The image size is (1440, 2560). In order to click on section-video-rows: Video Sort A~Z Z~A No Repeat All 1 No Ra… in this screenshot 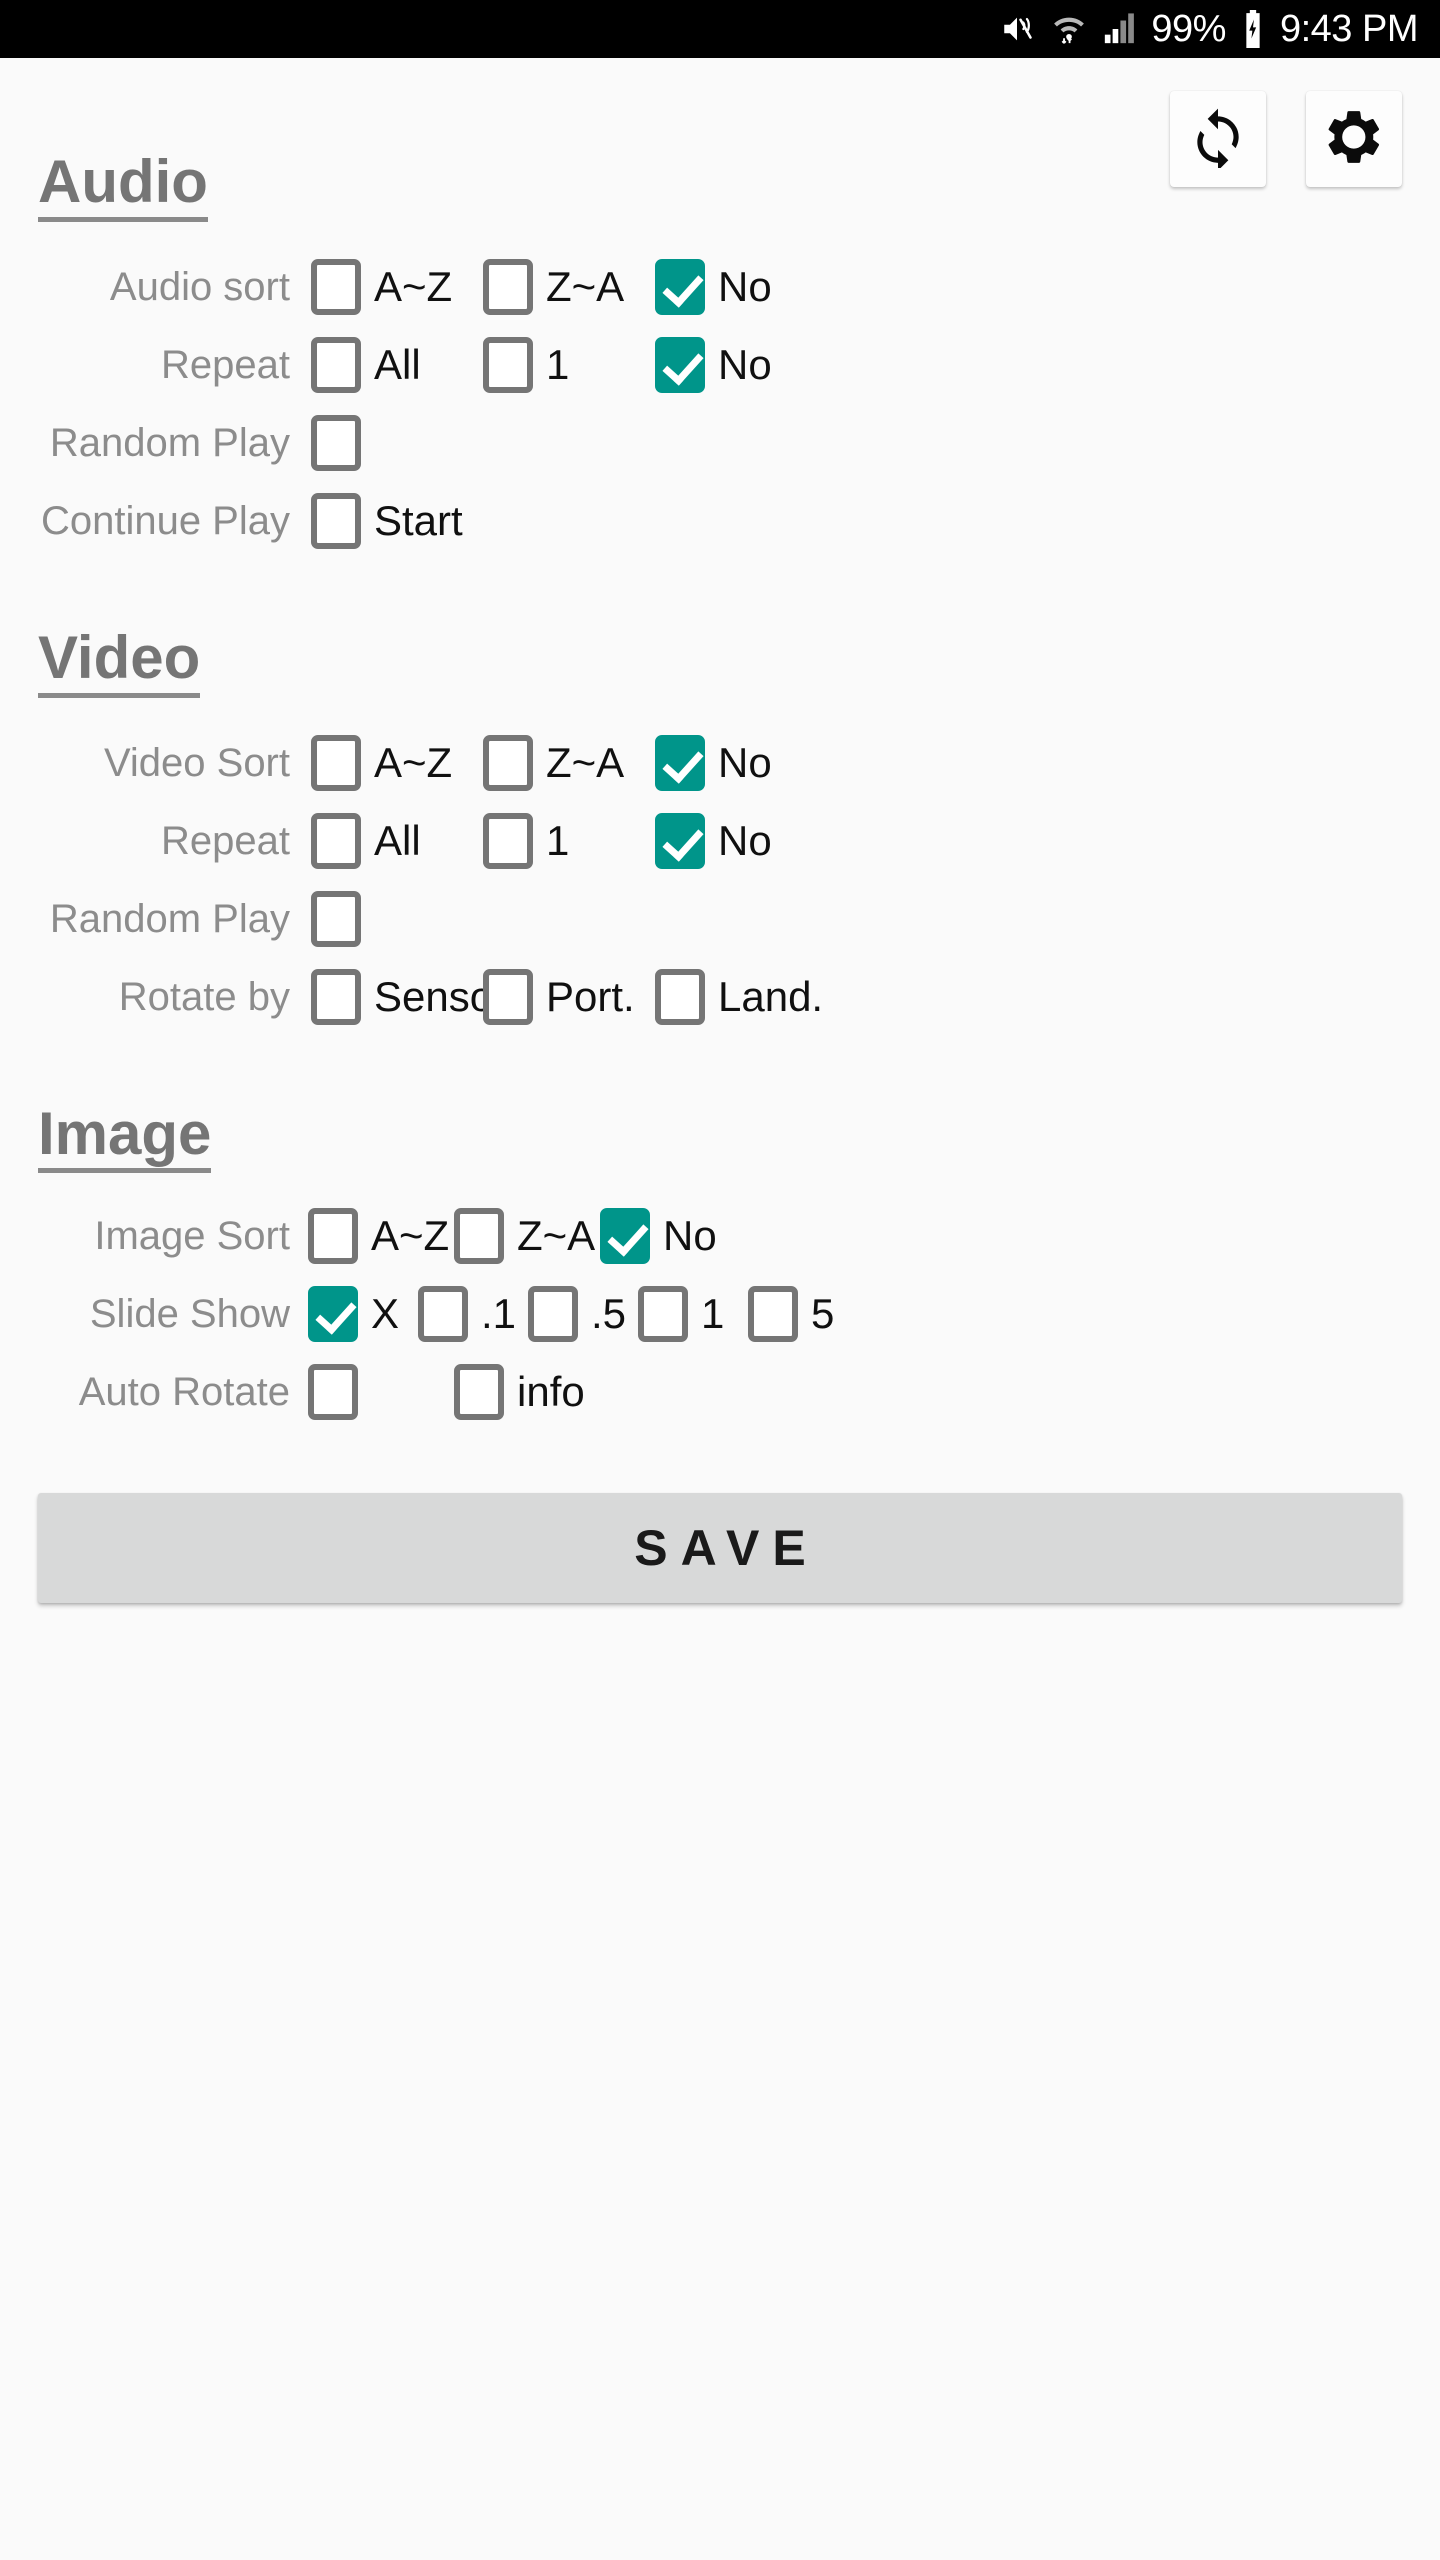, I will do `click(720, 880)`.